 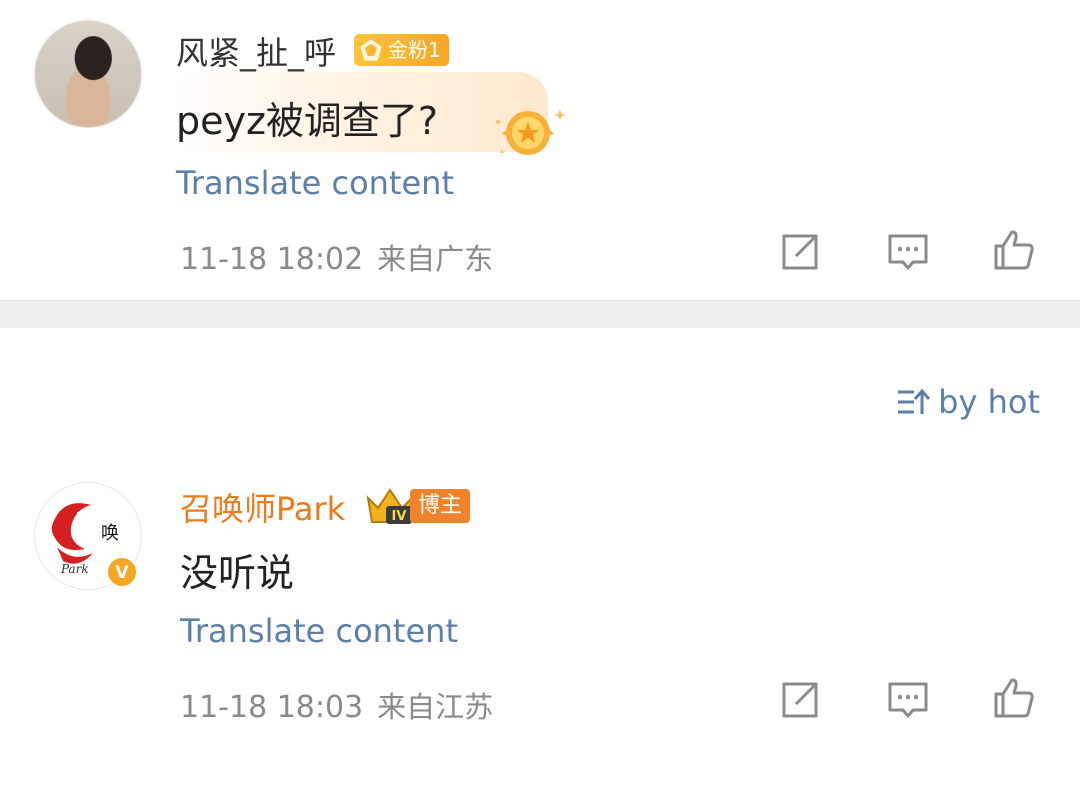 What do you see at coordinates (110, 533) in the screenshot?
I see `avatar-char-2: 唤` at bounding box center [110, 533].